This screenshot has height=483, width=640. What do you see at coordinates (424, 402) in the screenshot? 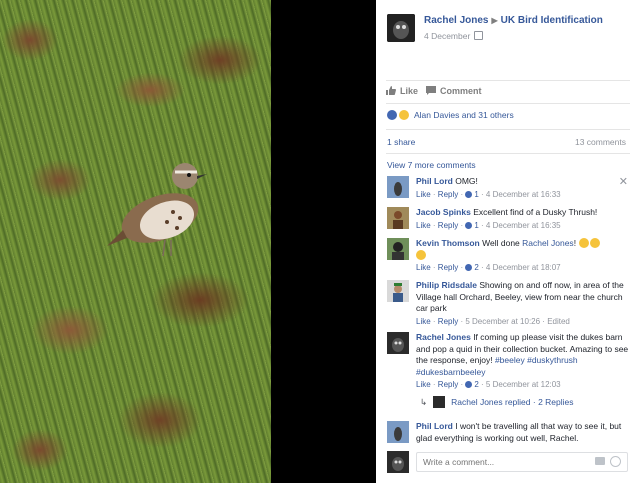
I see `reply-arrow-icon: ↳` at bounding box center [424, 402].